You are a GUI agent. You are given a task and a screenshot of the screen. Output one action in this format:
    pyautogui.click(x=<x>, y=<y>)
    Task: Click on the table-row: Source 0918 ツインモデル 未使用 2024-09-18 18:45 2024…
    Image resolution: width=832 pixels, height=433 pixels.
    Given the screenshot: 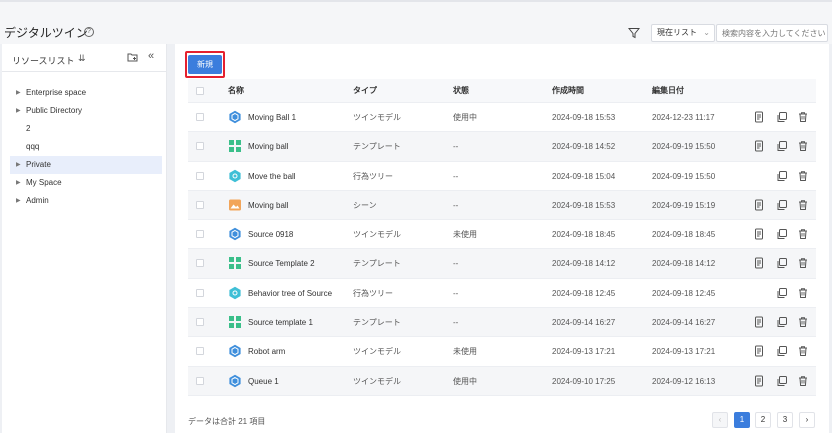 What is the action you would take?
    pyautogui.click(x=502, y=235)
    